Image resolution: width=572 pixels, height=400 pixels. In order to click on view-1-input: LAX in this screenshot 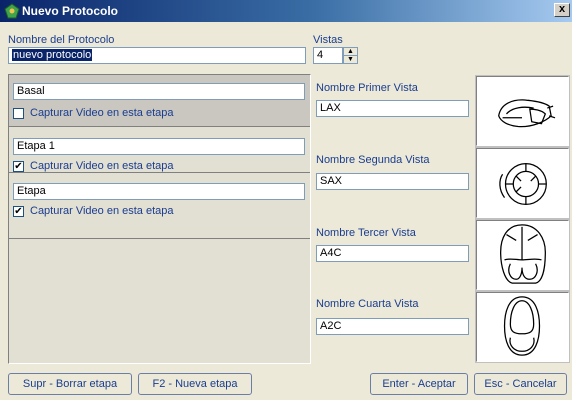, I will do `click(392, 108)`.